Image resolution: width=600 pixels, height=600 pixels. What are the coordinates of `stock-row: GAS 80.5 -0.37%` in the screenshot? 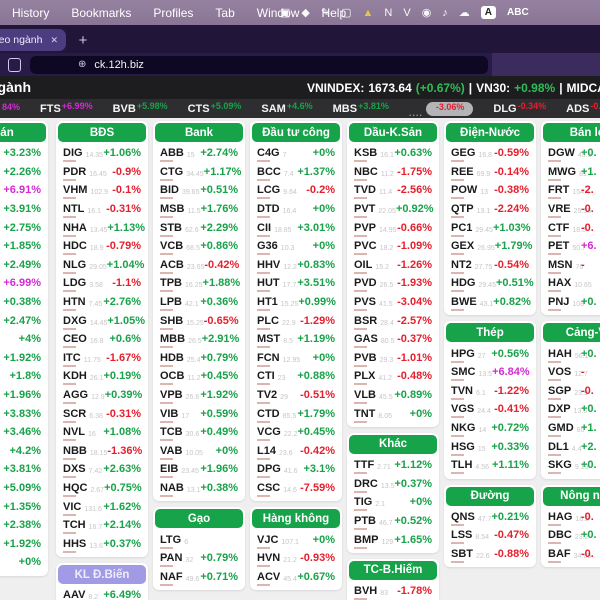 It's located at (393, 339).